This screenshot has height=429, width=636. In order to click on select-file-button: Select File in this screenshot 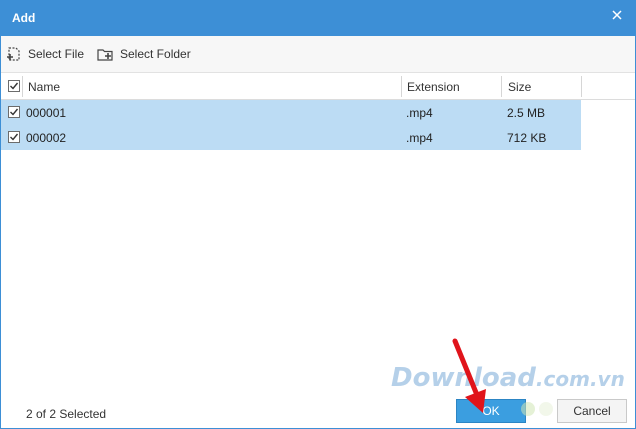, I will do `click(45, 54)`.